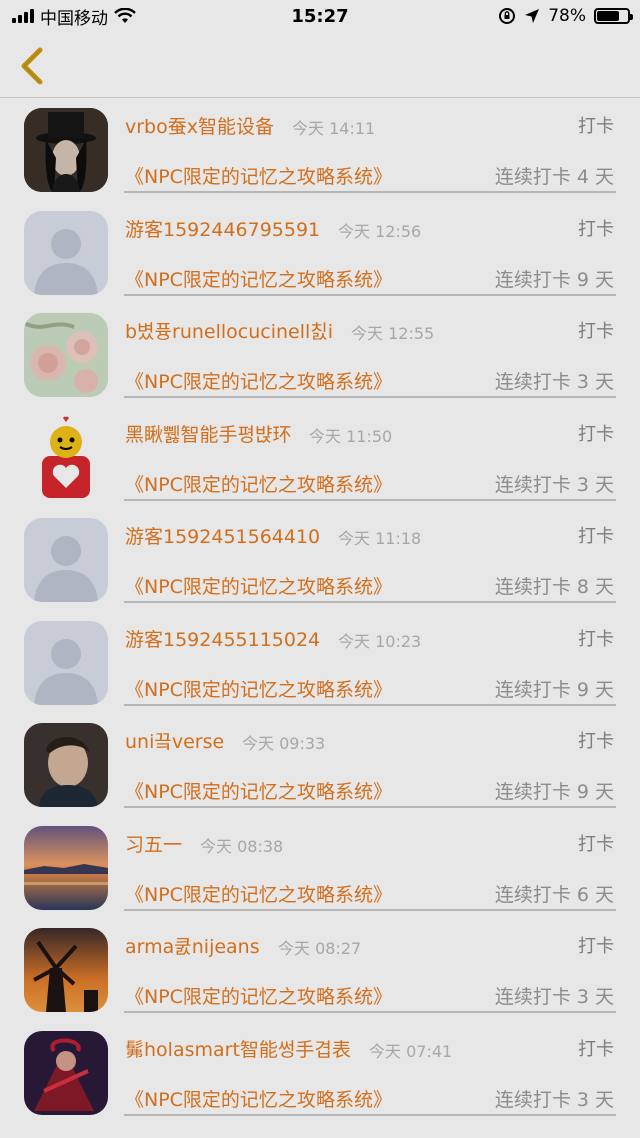 This screenshot has width=640, height=1138. What do you see at coordinates (608, 16) in the screenshot?
I see `battery-fill` at bounding box center [608, 16].